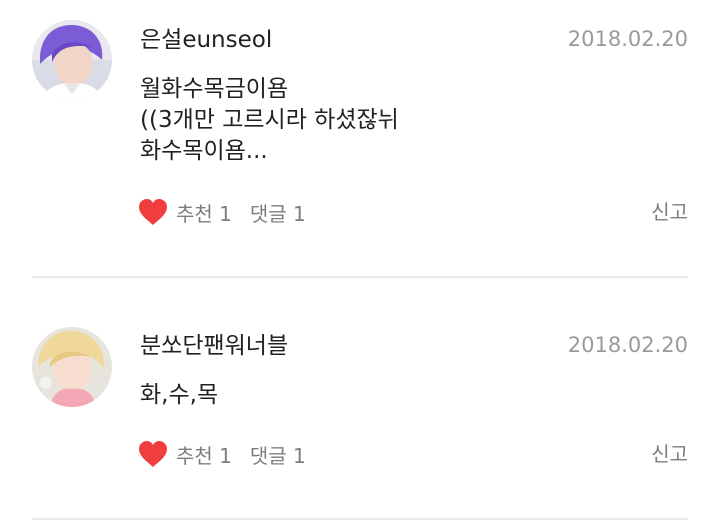  I want to click on comment-username: 분쏘단팬워너블, so click(214, 346).